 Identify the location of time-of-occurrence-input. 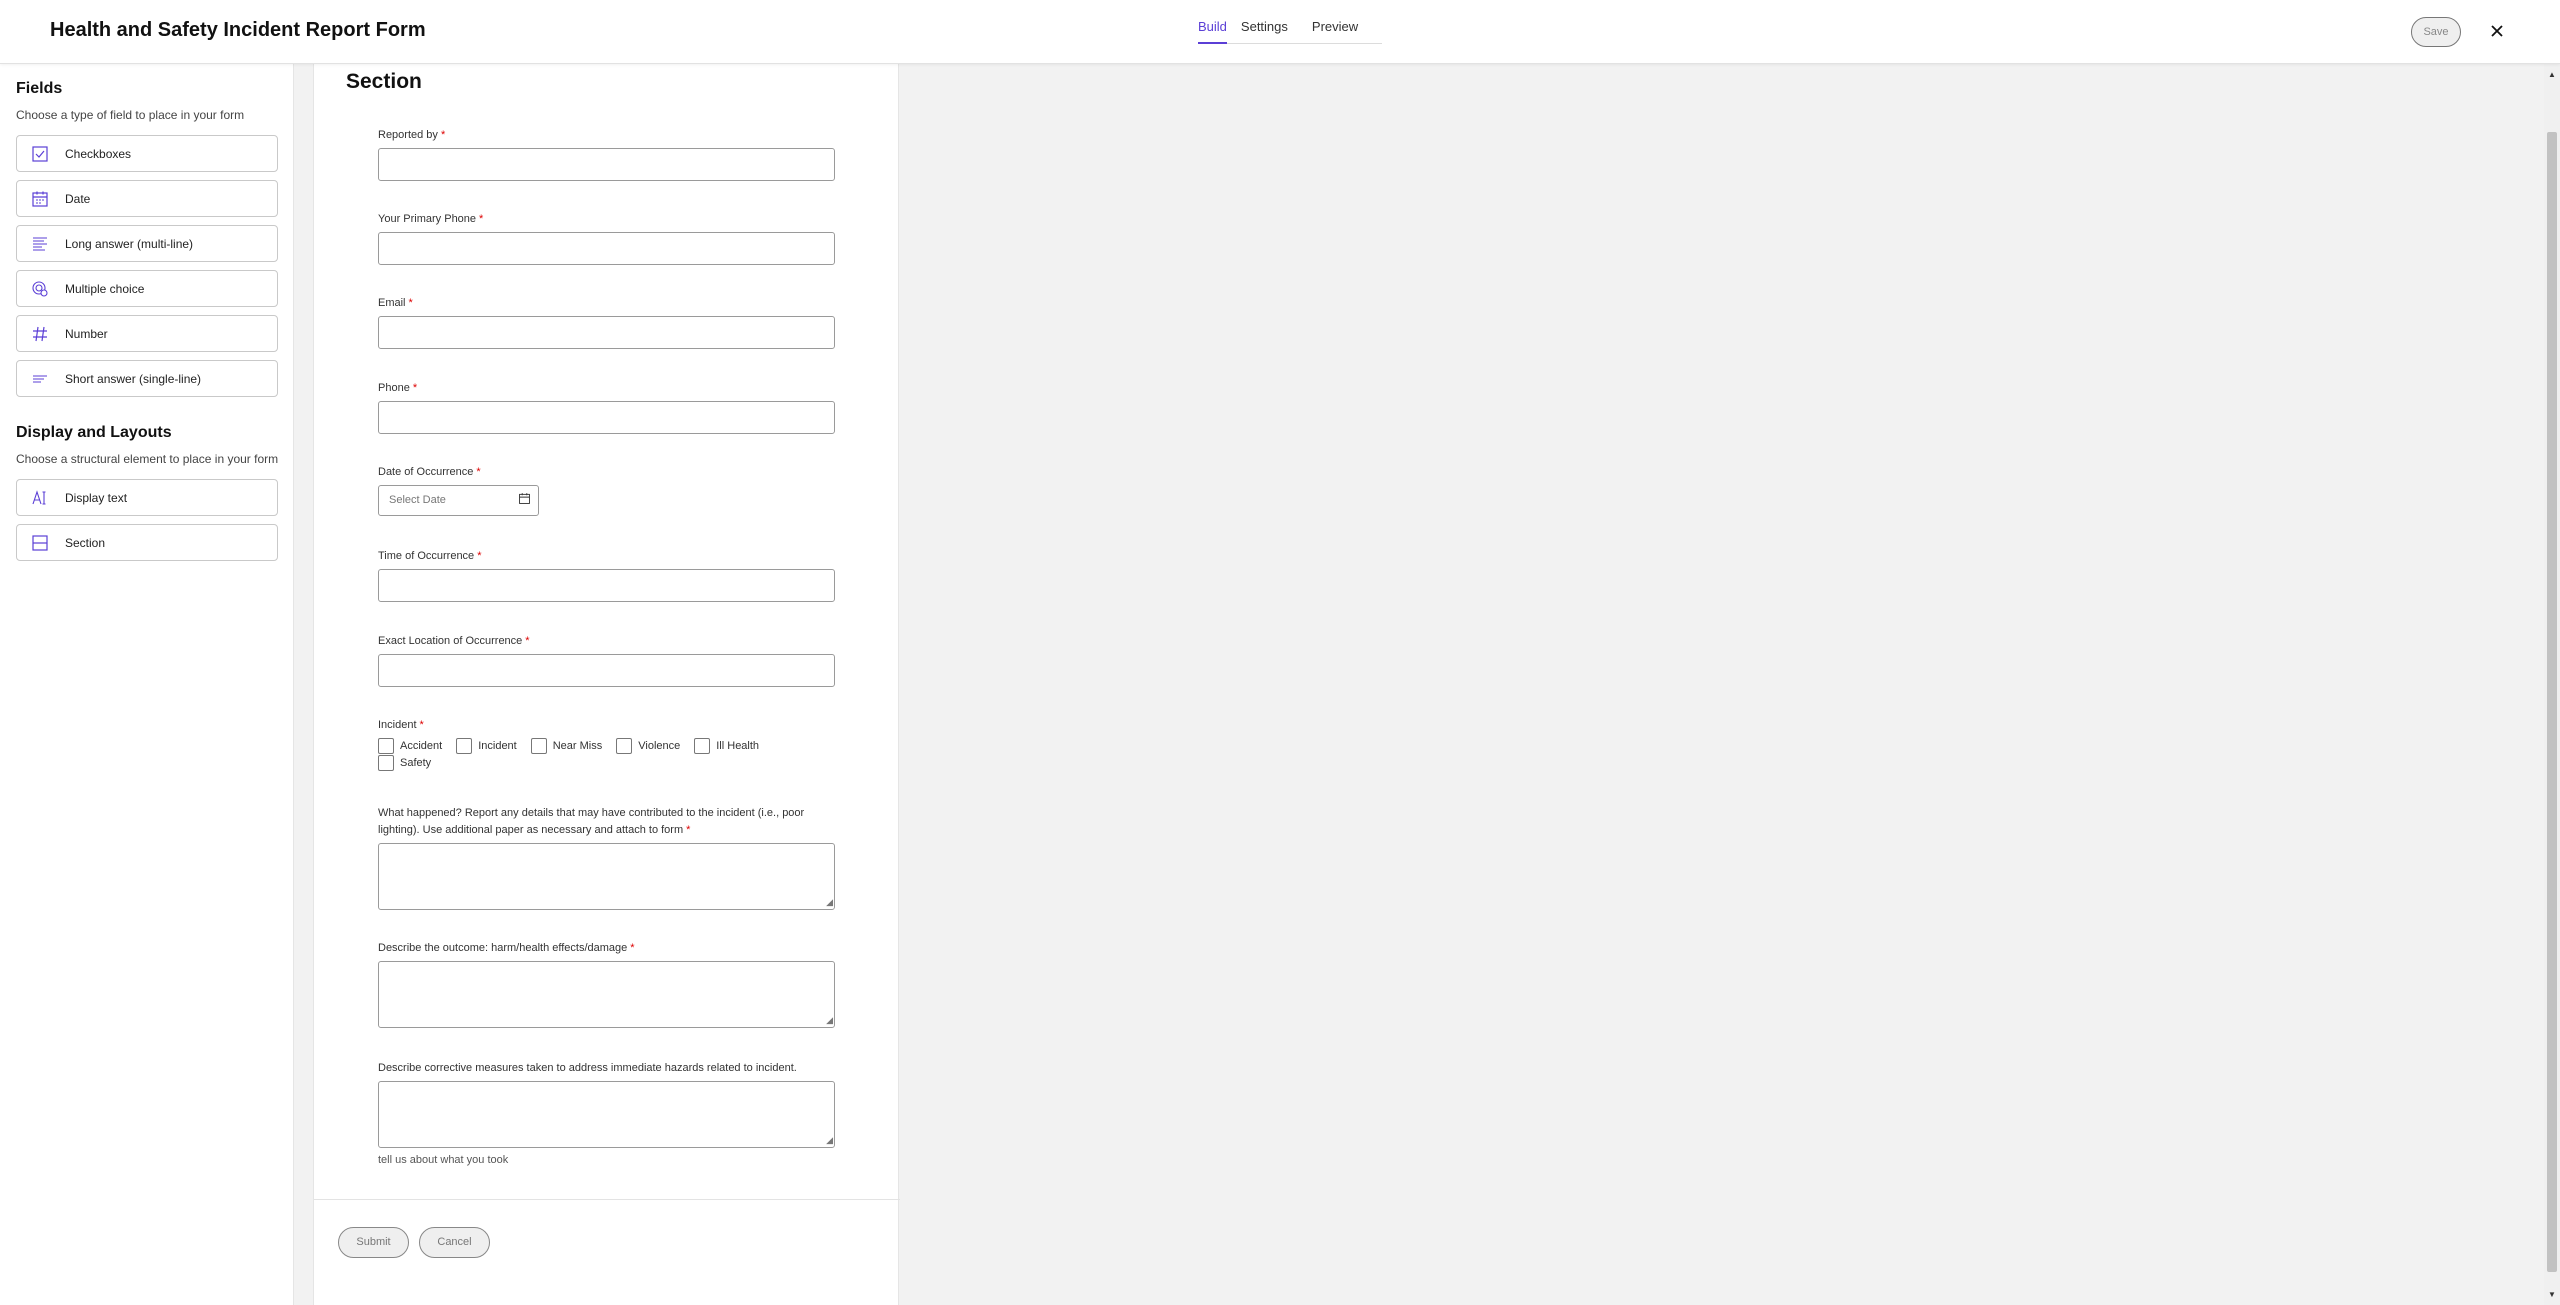
(606, 585).